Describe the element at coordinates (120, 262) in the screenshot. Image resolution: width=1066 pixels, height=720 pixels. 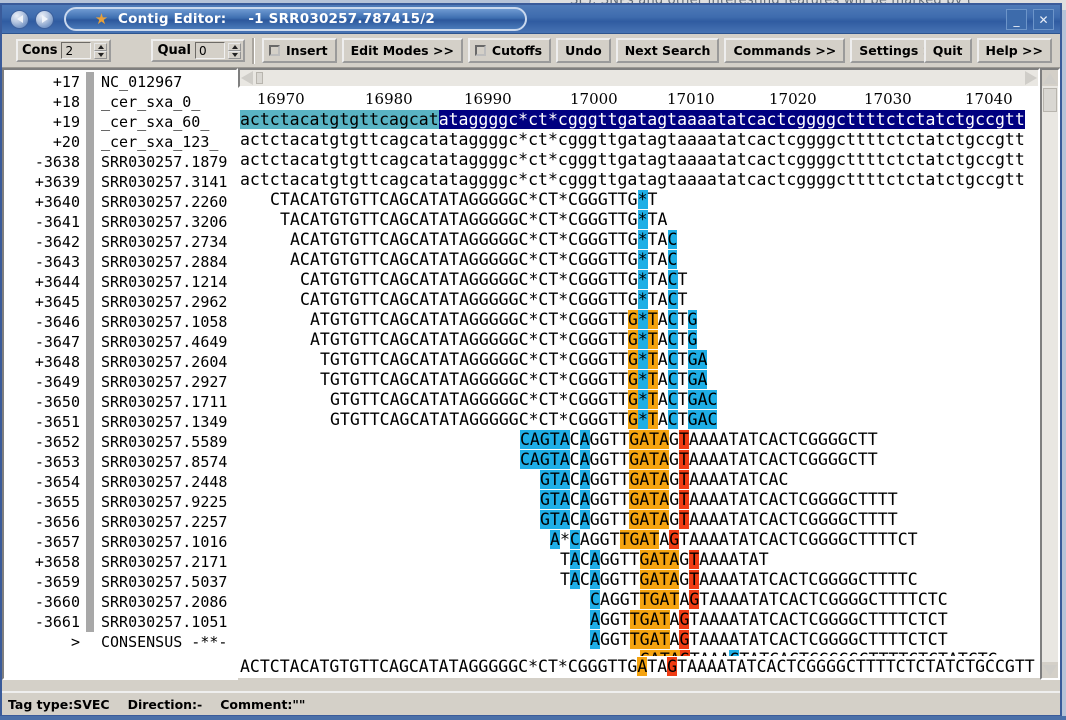
I see `reading-name-row: -3643 SRR030257.2884` at that location.